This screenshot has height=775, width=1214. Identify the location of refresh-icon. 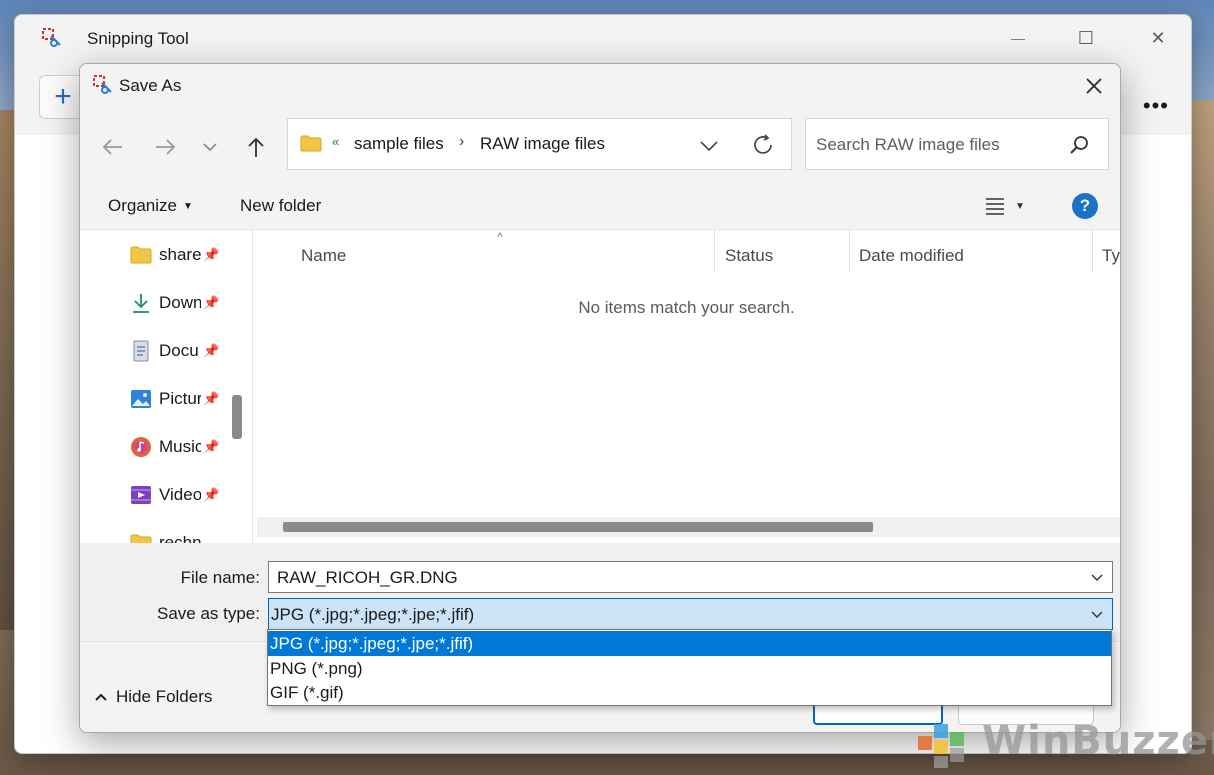
(763, 145).